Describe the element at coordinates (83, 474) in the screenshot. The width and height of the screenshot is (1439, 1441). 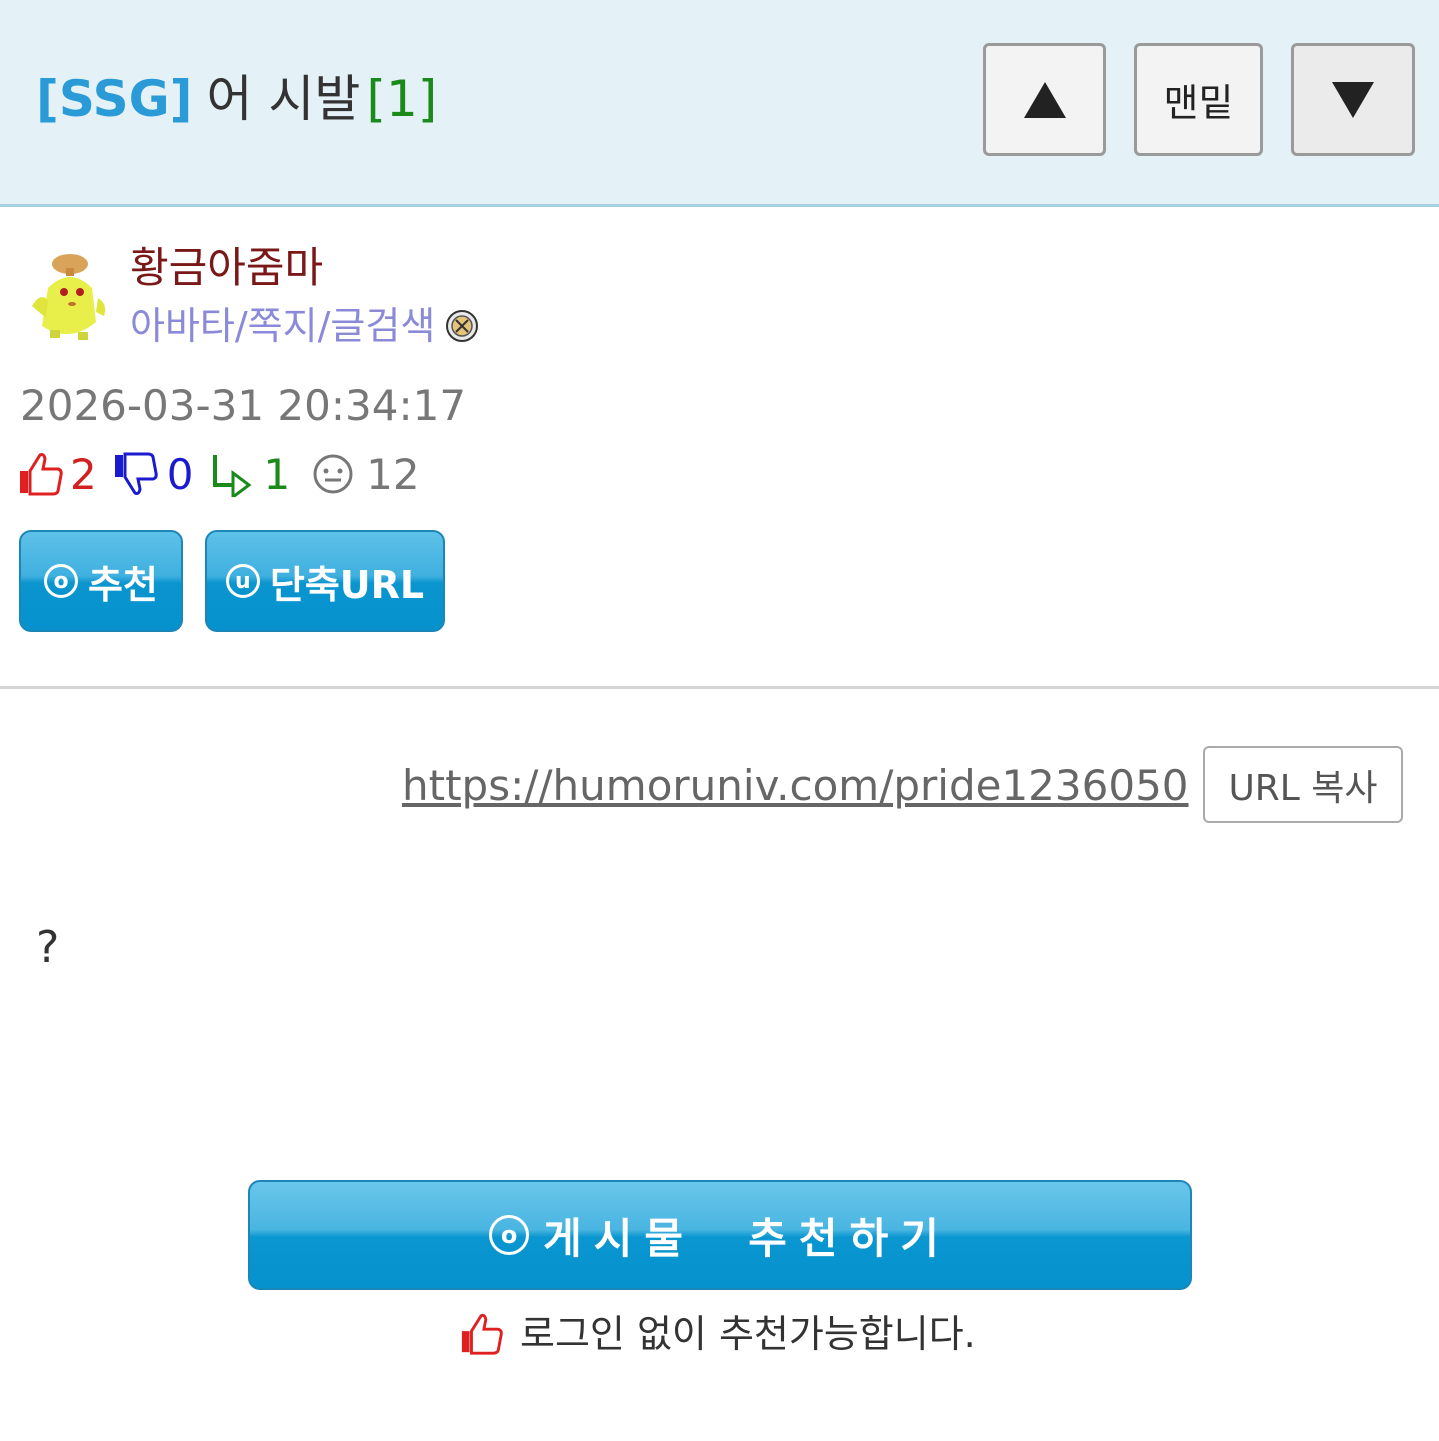
I see `recommend-count: 2` at that location.